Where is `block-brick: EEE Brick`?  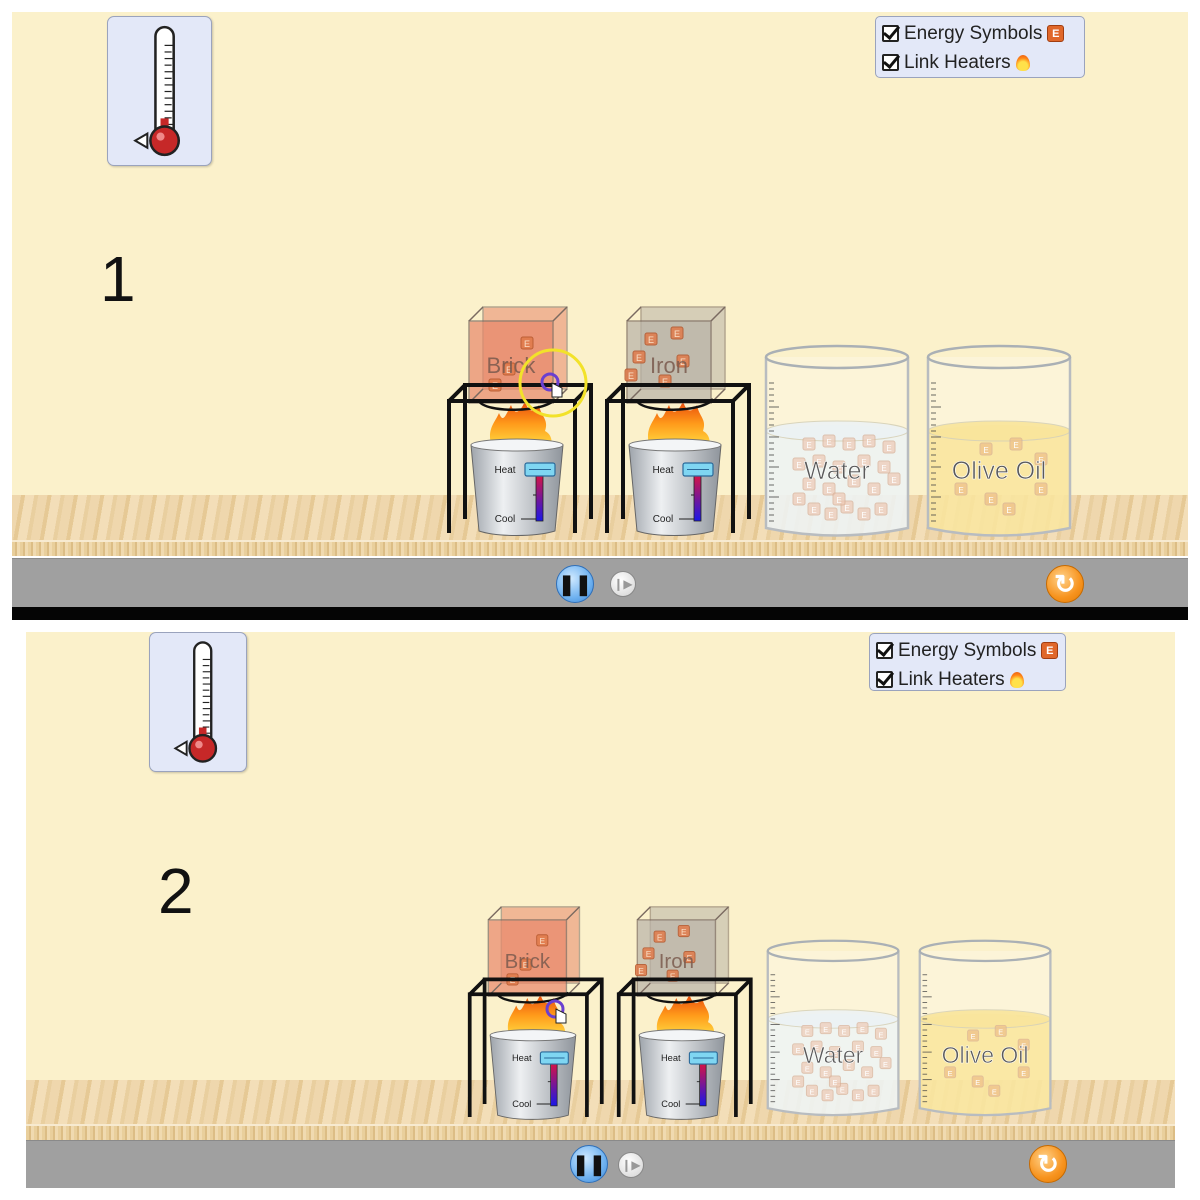
block-brick: EEE Brick is located at coordinates (534, 951).